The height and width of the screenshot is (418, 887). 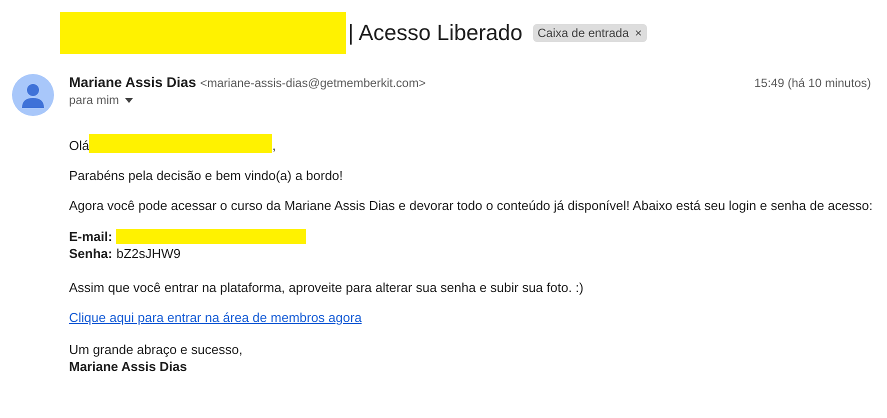 What do you see at coordinates (79, 145) in the screenshot?
I see `greeting-text: Olá` at bounding box center [79, 145].